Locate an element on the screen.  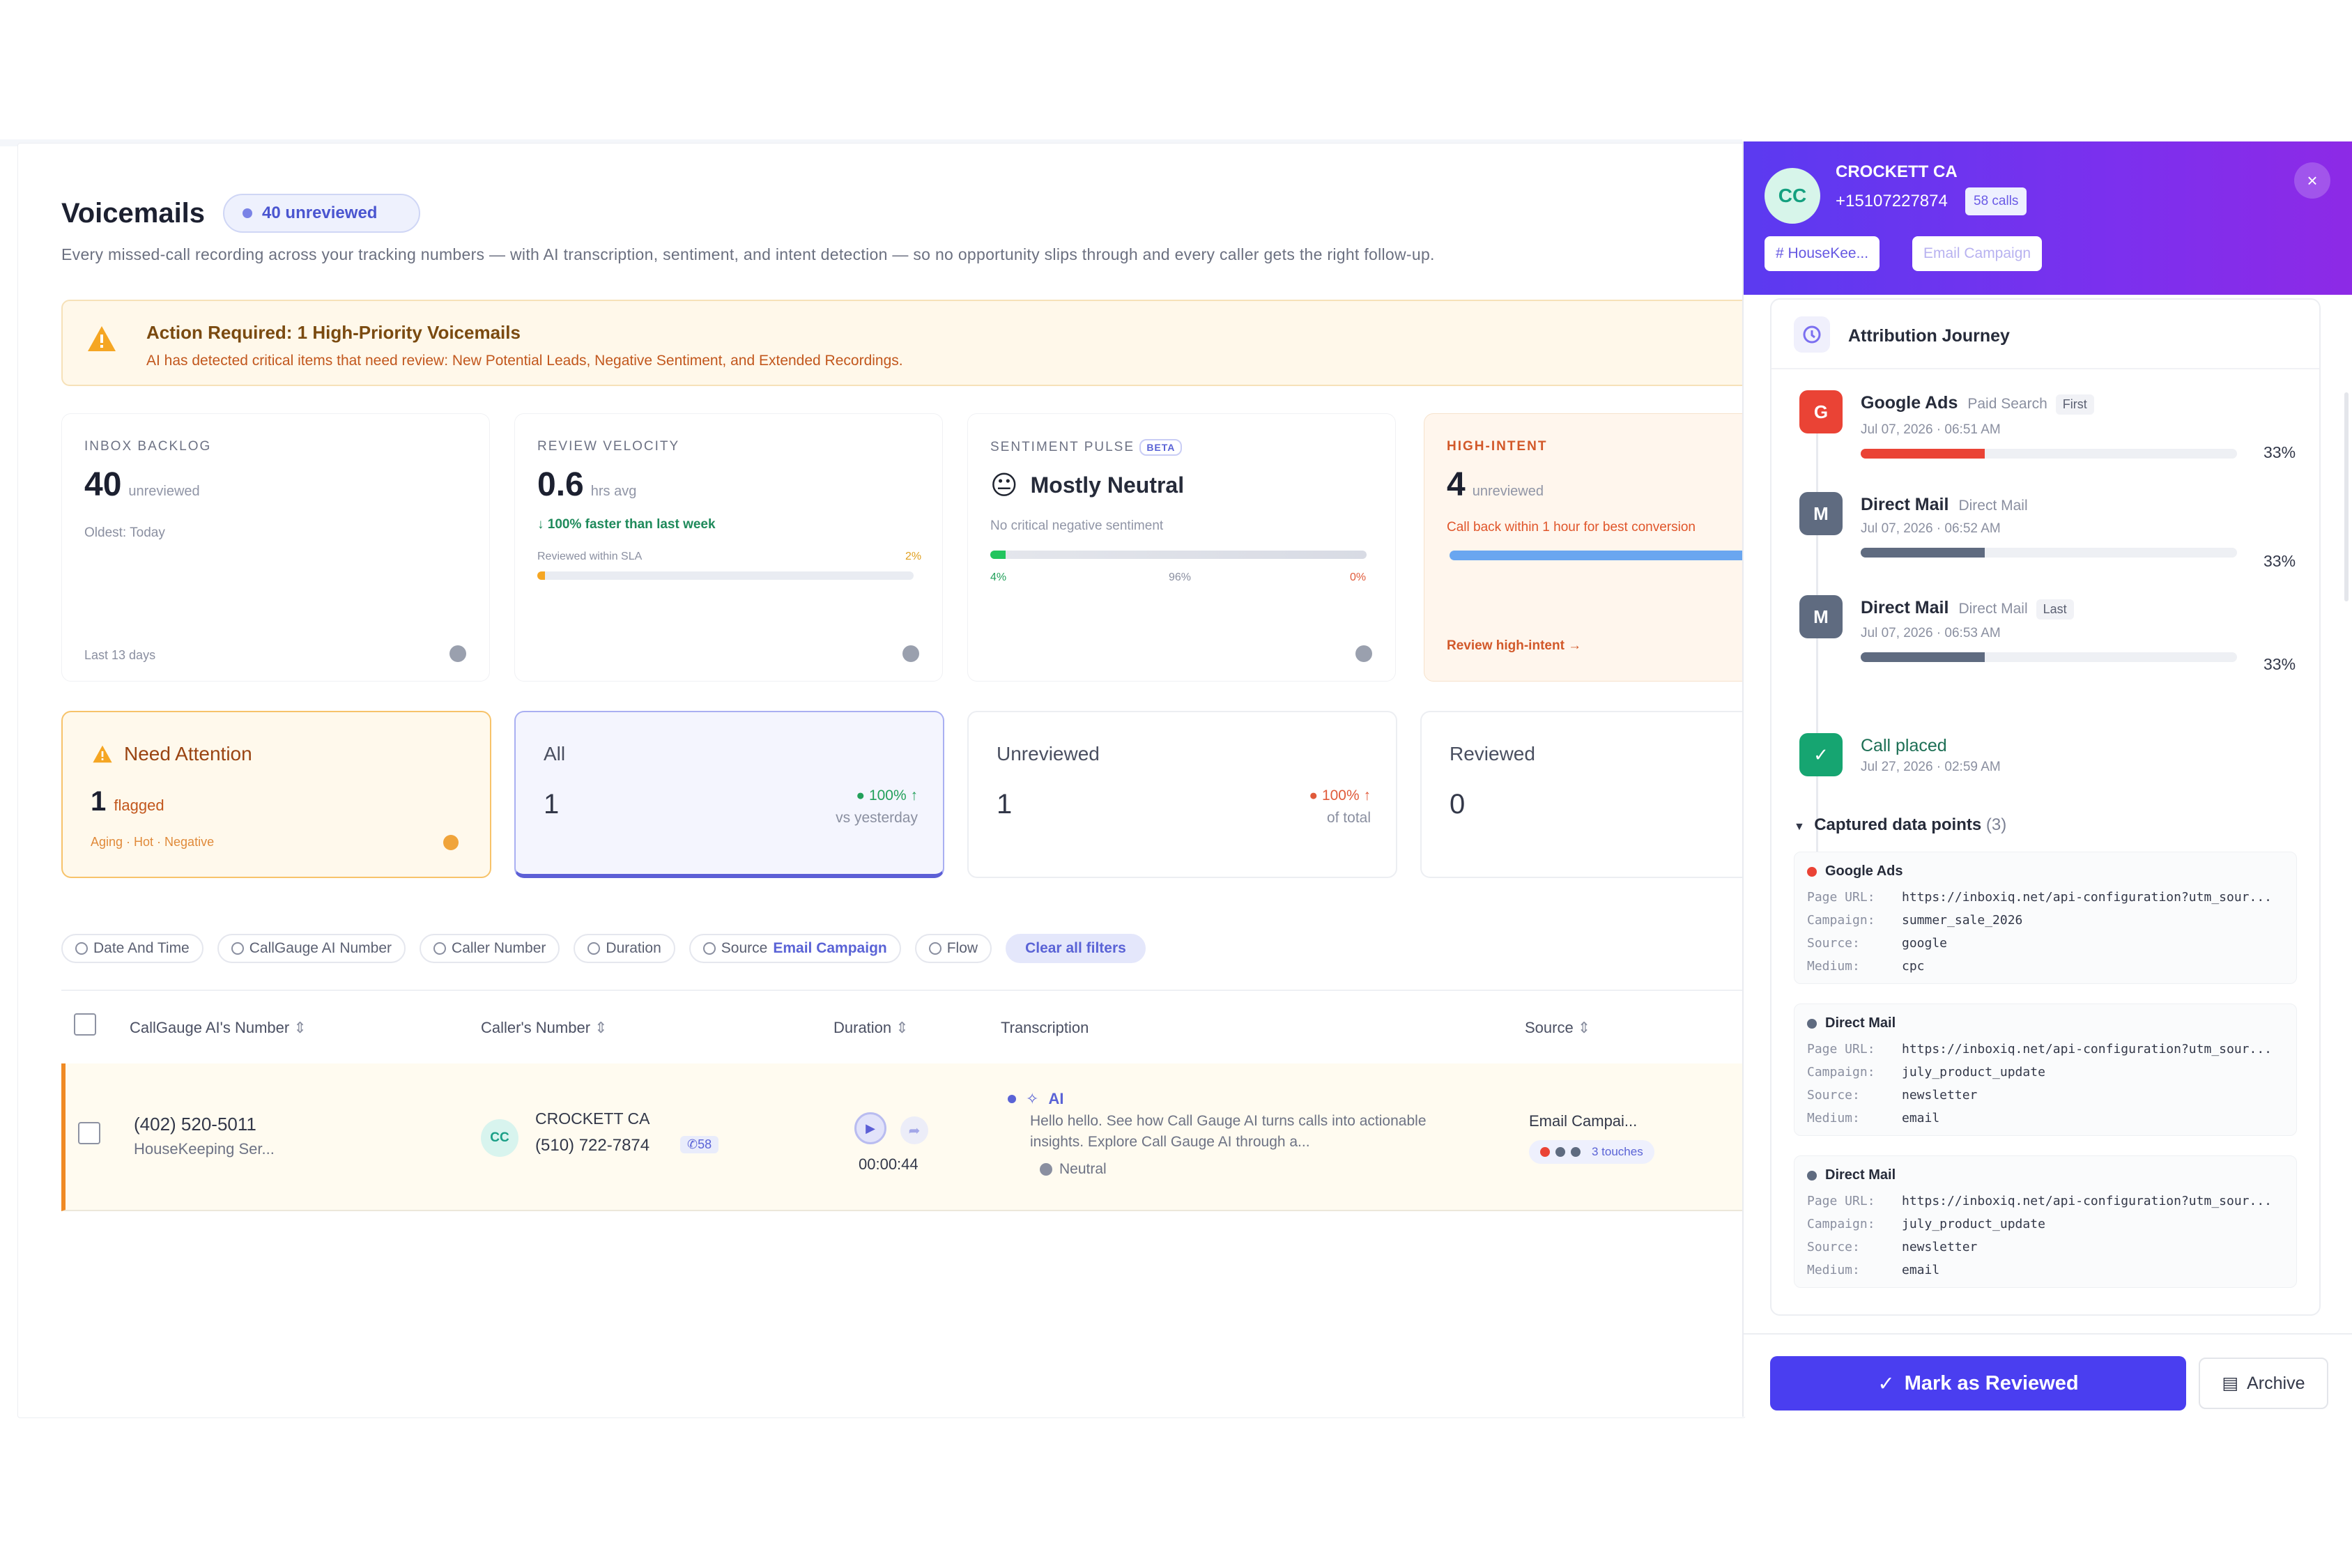
captured-header: ▼ Captured data points (3) is located at coordinates (1900, 825).